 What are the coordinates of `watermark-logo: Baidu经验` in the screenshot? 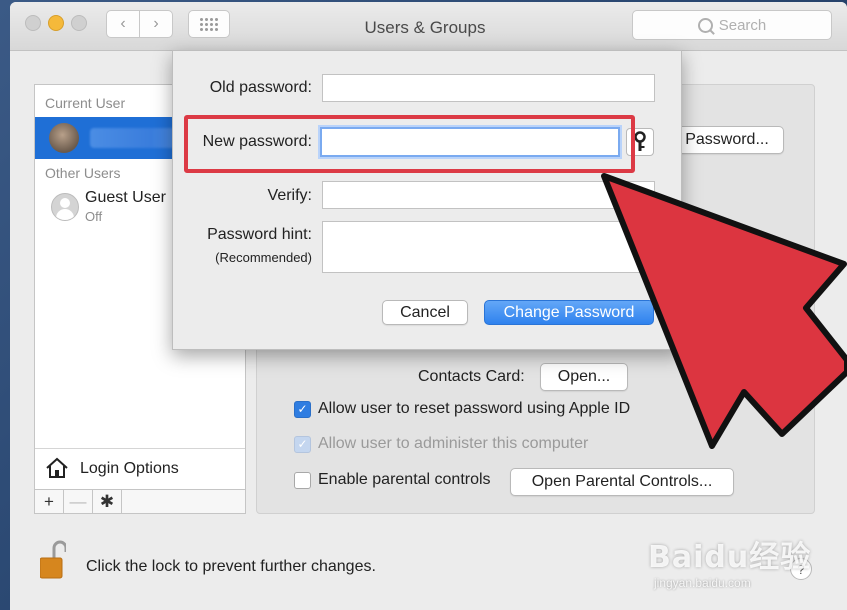 It's located at (730, 557).